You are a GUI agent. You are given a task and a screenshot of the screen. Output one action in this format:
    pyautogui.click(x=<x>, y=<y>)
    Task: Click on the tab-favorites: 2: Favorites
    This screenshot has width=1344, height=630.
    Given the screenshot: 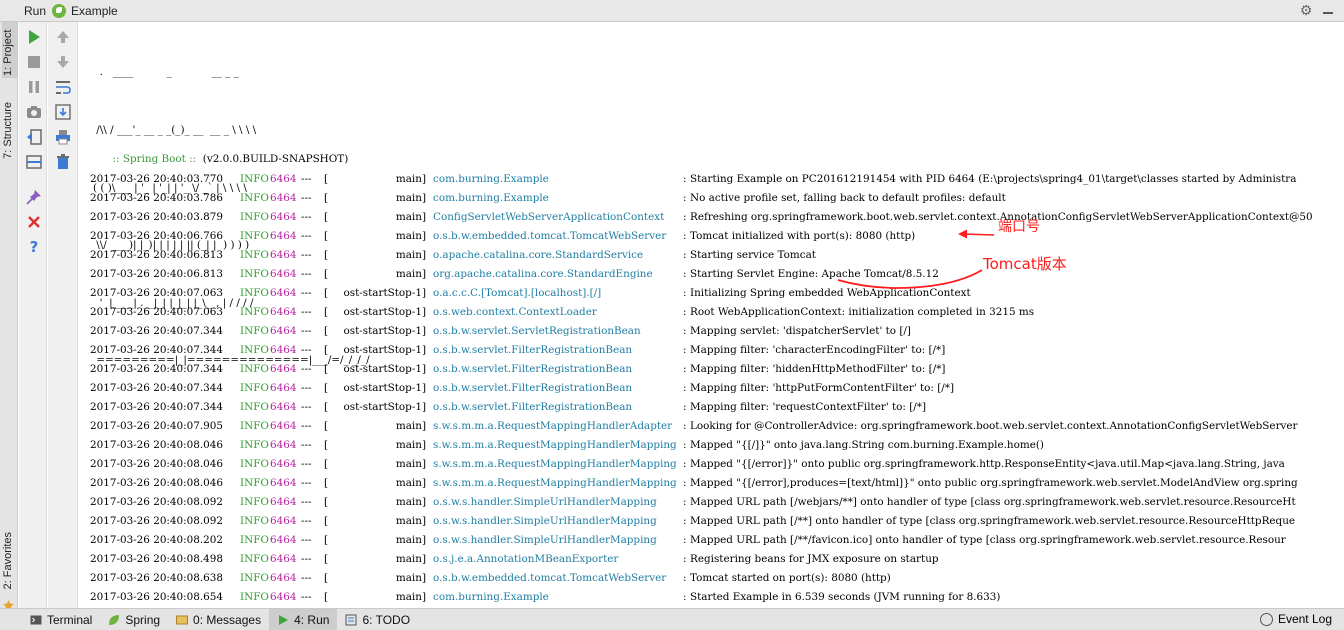 What is the action you would take?
    pyautogui.click(x=8, y=560)
    